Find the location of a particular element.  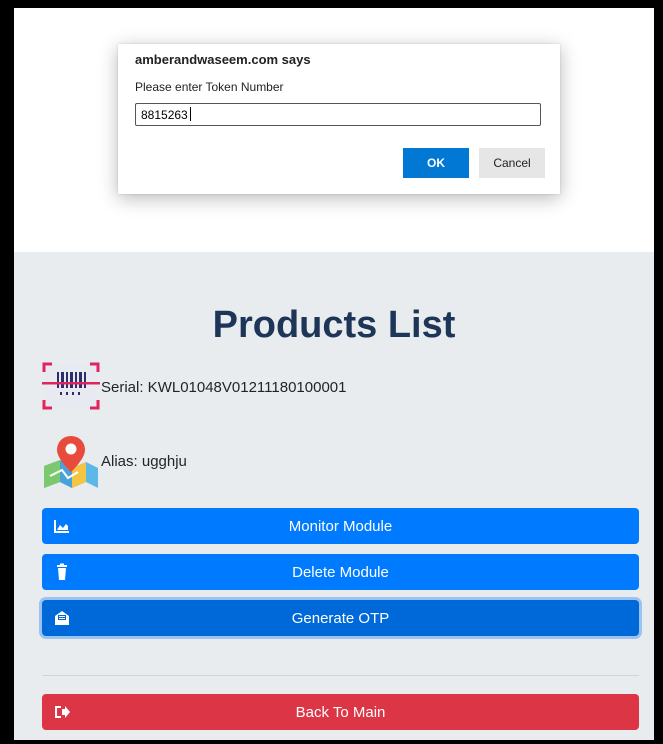

dialog-title: amberandwaseem.com says is located at coordinates (223, 59).